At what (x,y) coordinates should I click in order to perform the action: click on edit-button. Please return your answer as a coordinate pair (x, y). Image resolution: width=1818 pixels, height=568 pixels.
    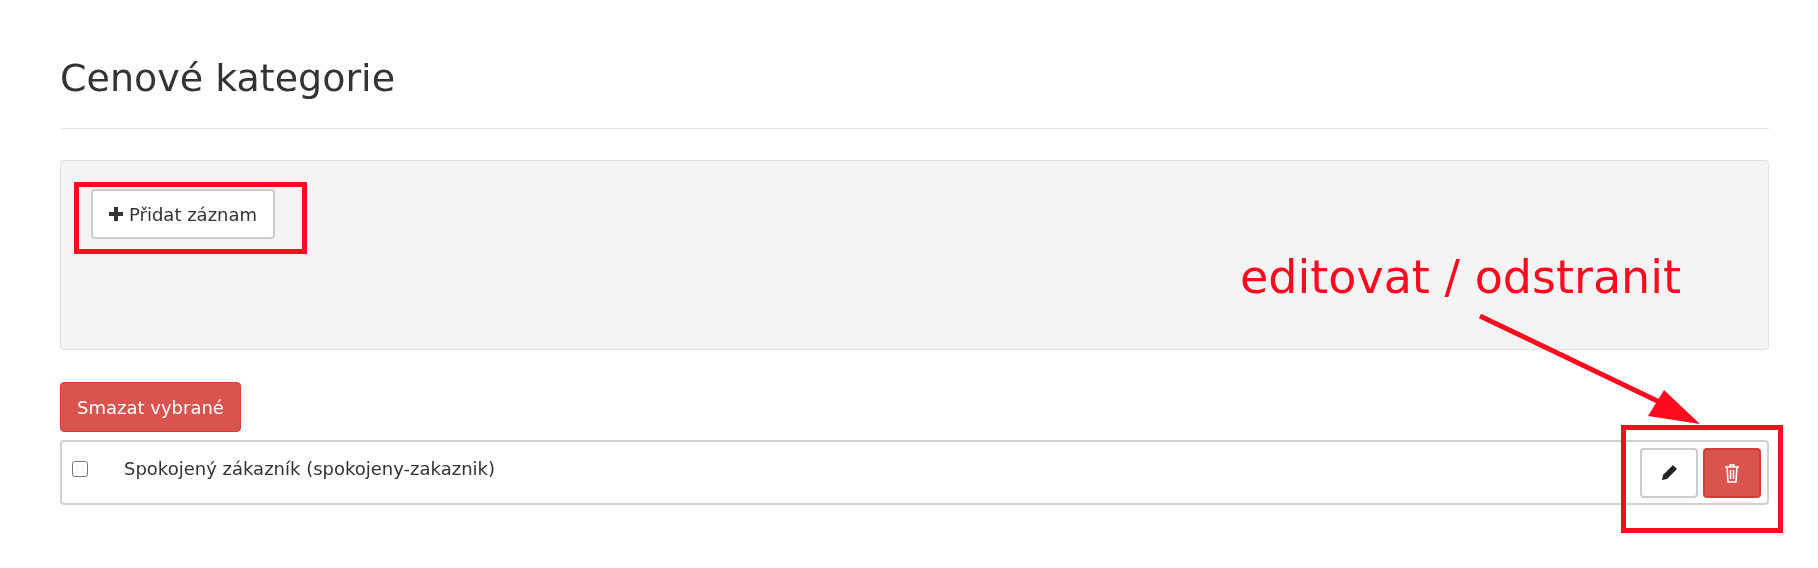
    Looking at the image, I should click on (1669, 472).